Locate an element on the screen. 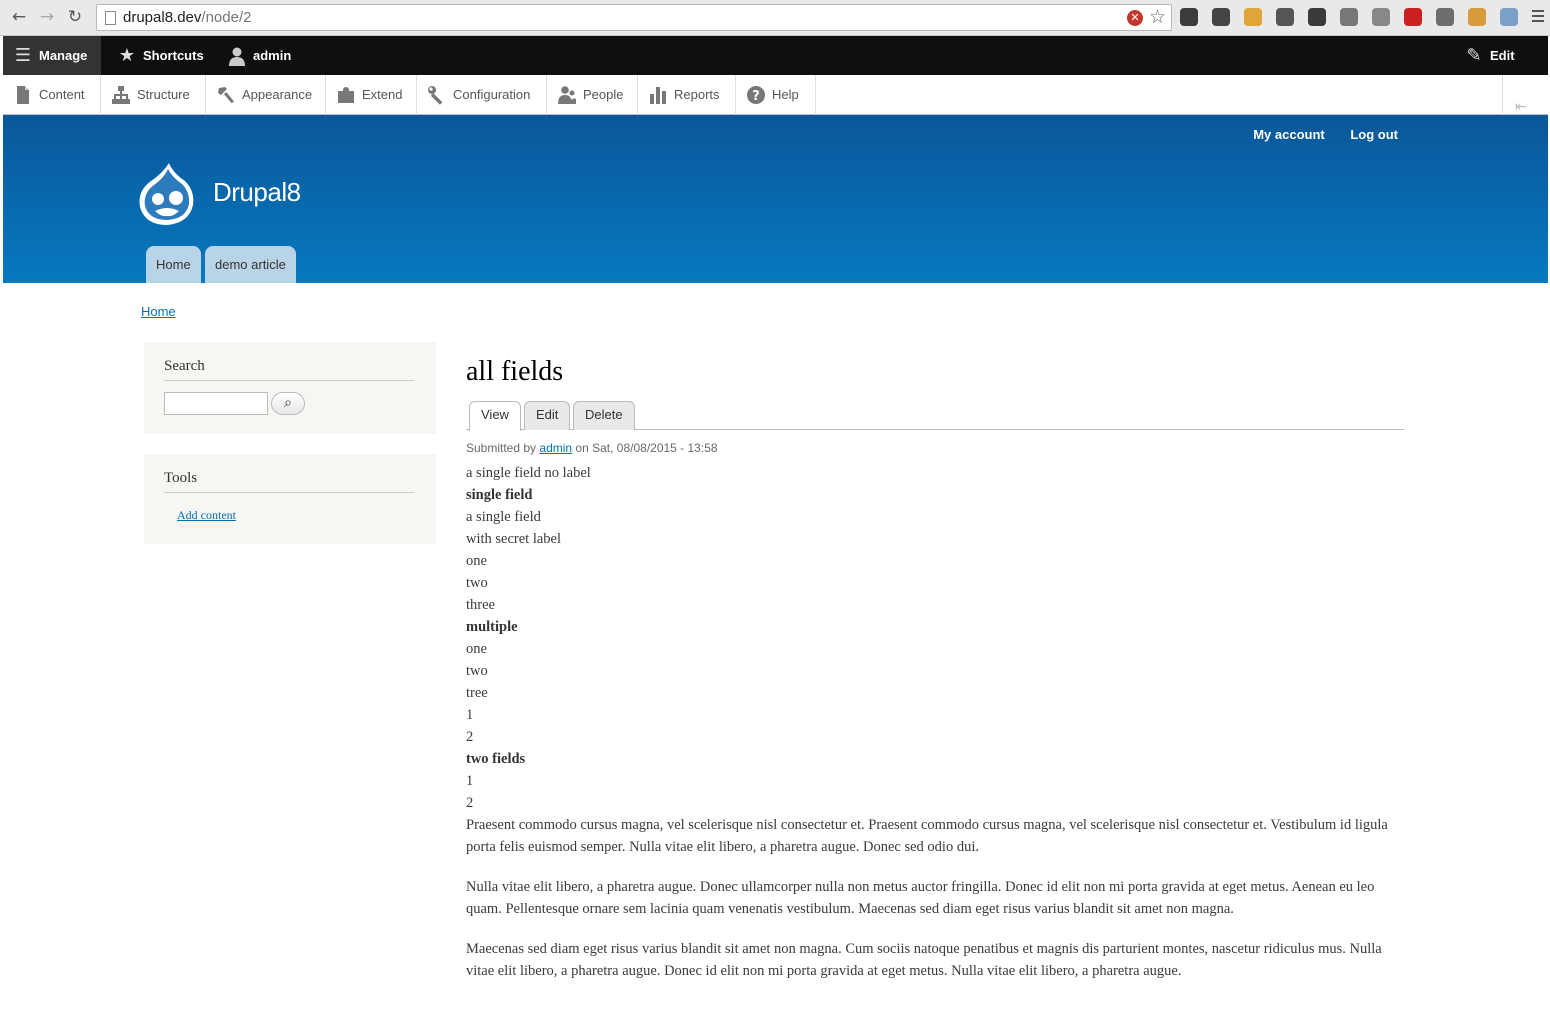 This screenshot has height=1030, width=1550. toolbar-user: admin is located at coordinates (262, 55).